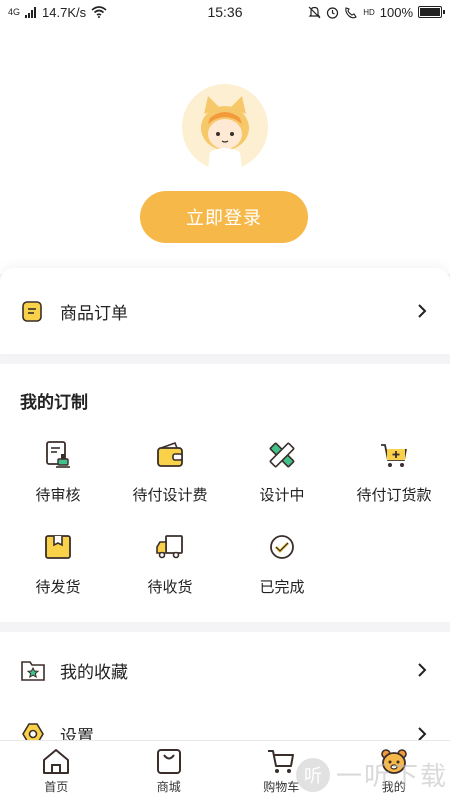 Image resolution: width=450 pixels, height=800 pixels. Describe the element at coordinates (369, 12) in the screenshot. I see `hd-label: HD` at that location.